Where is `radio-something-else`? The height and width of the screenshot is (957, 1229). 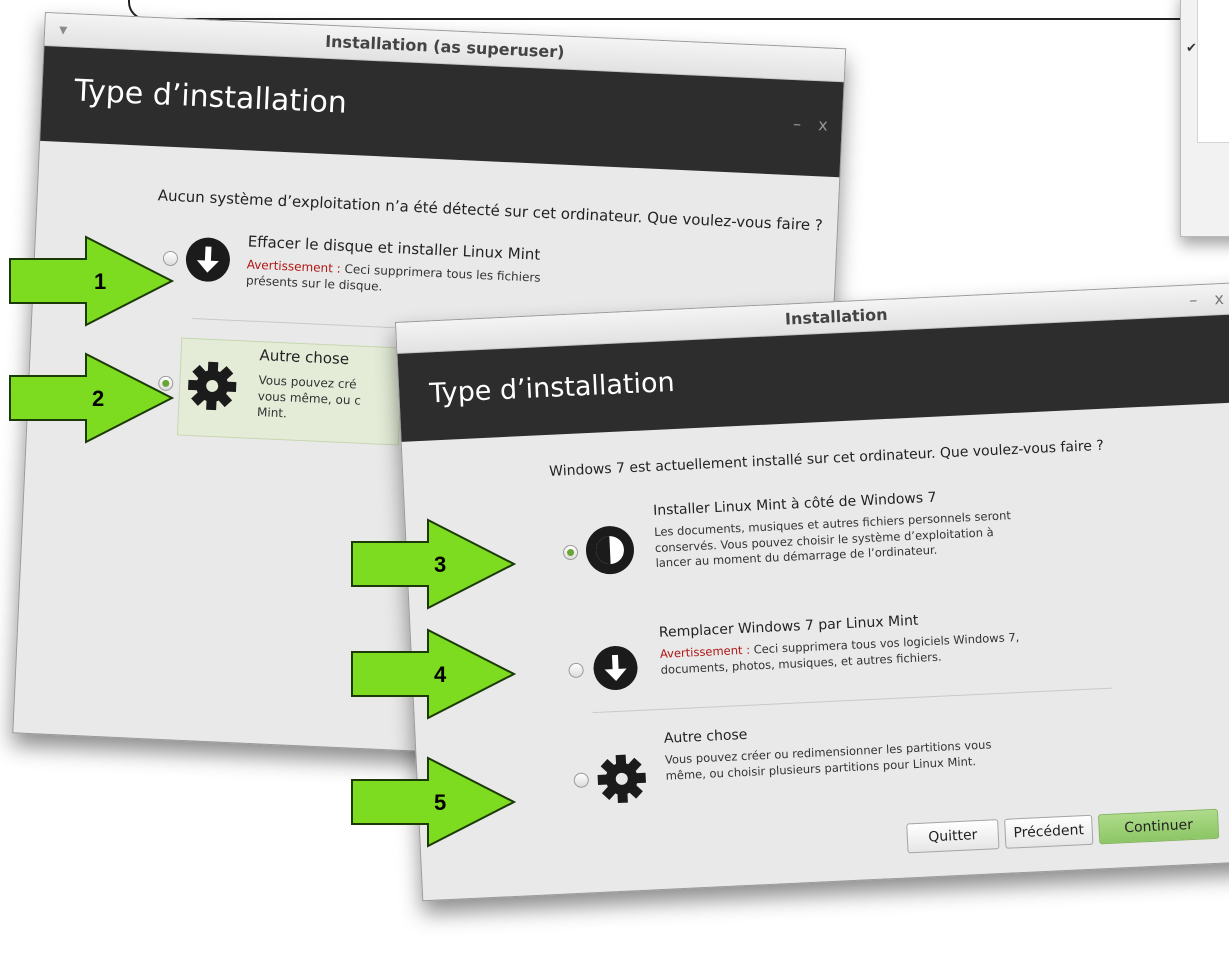 radio-something-else is located at coordinates (581, 780).